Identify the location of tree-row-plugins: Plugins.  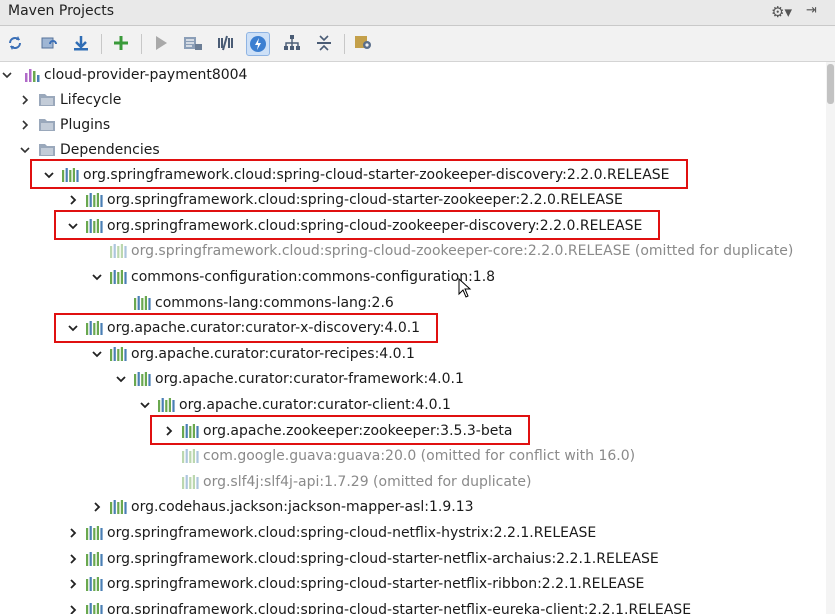
(64, 124).